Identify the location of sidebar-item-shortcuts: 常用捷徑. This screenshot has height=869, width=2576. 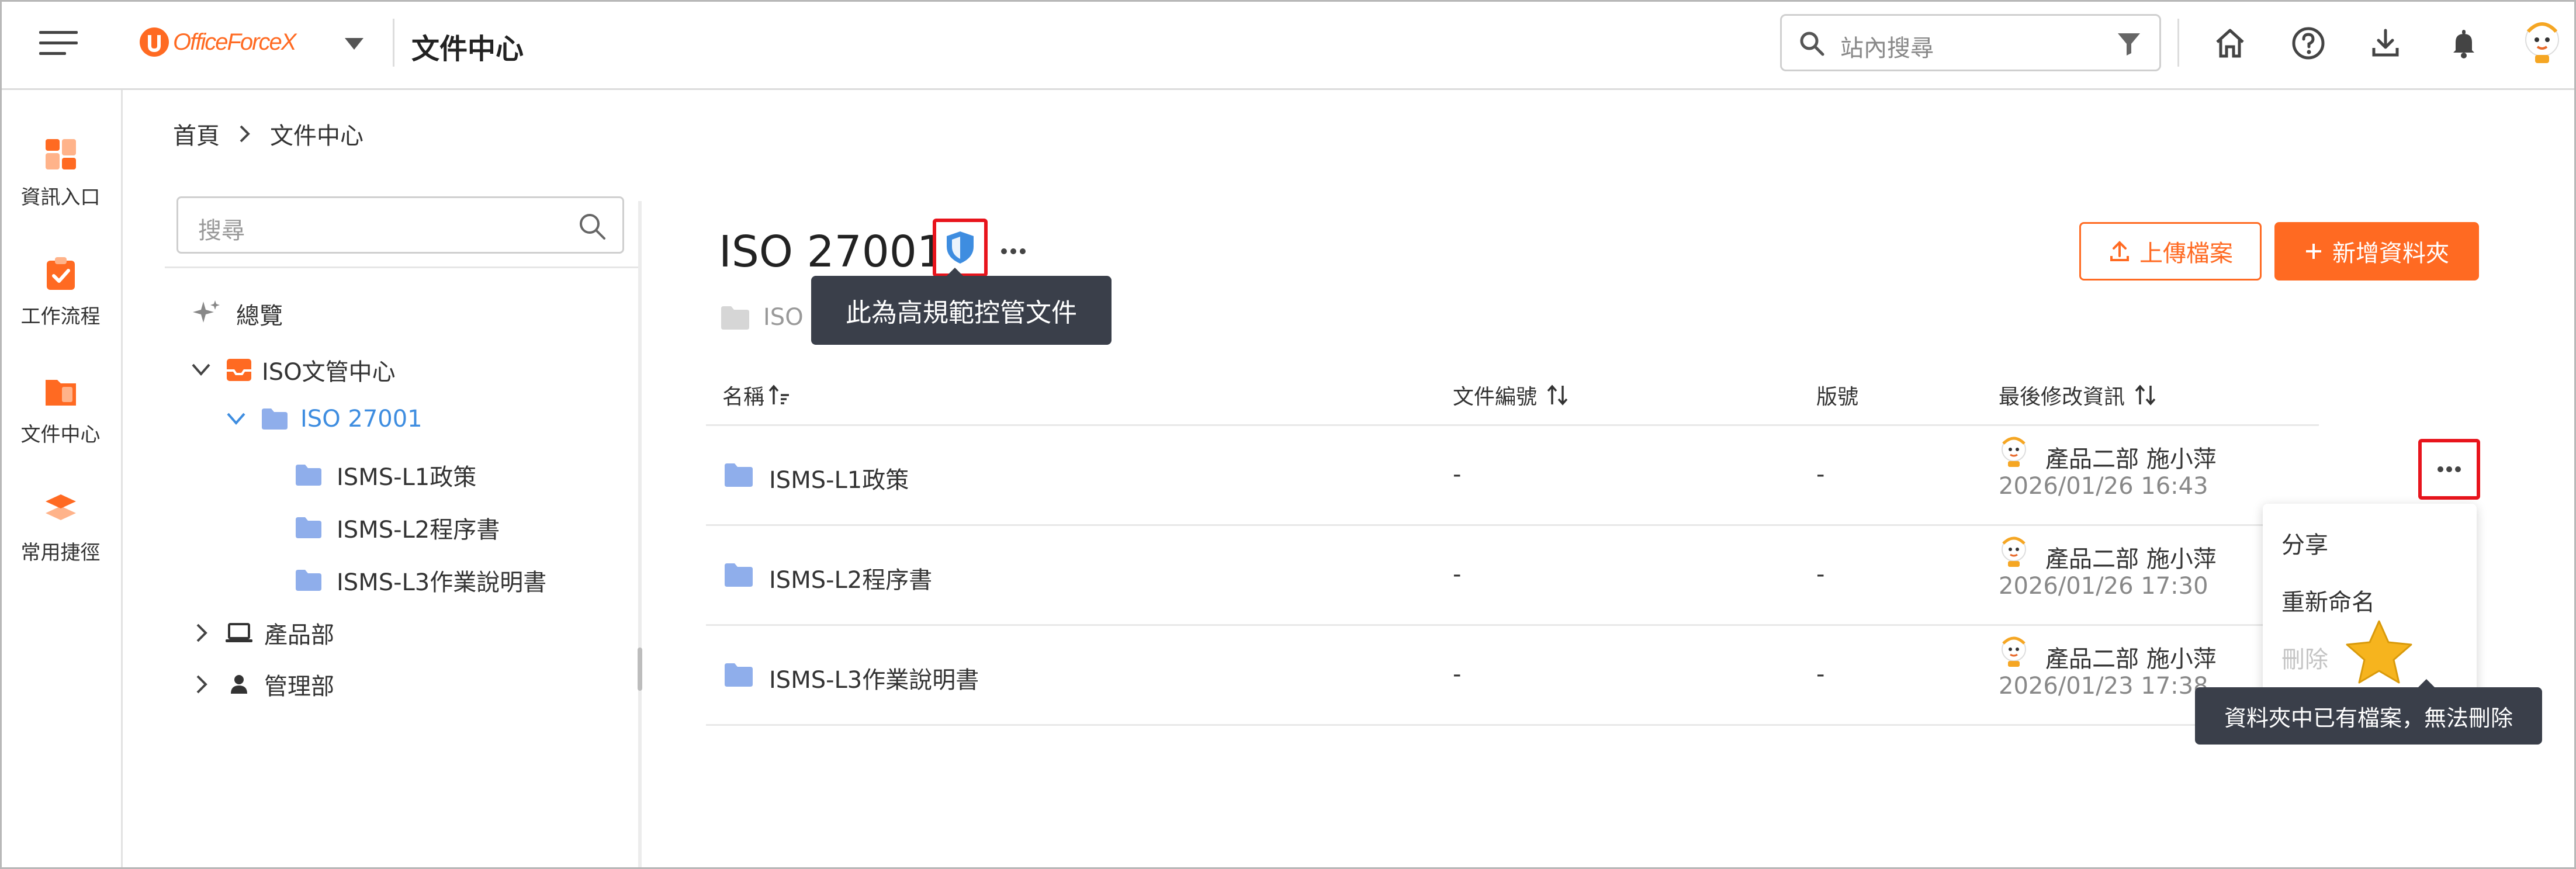
(60, 528).